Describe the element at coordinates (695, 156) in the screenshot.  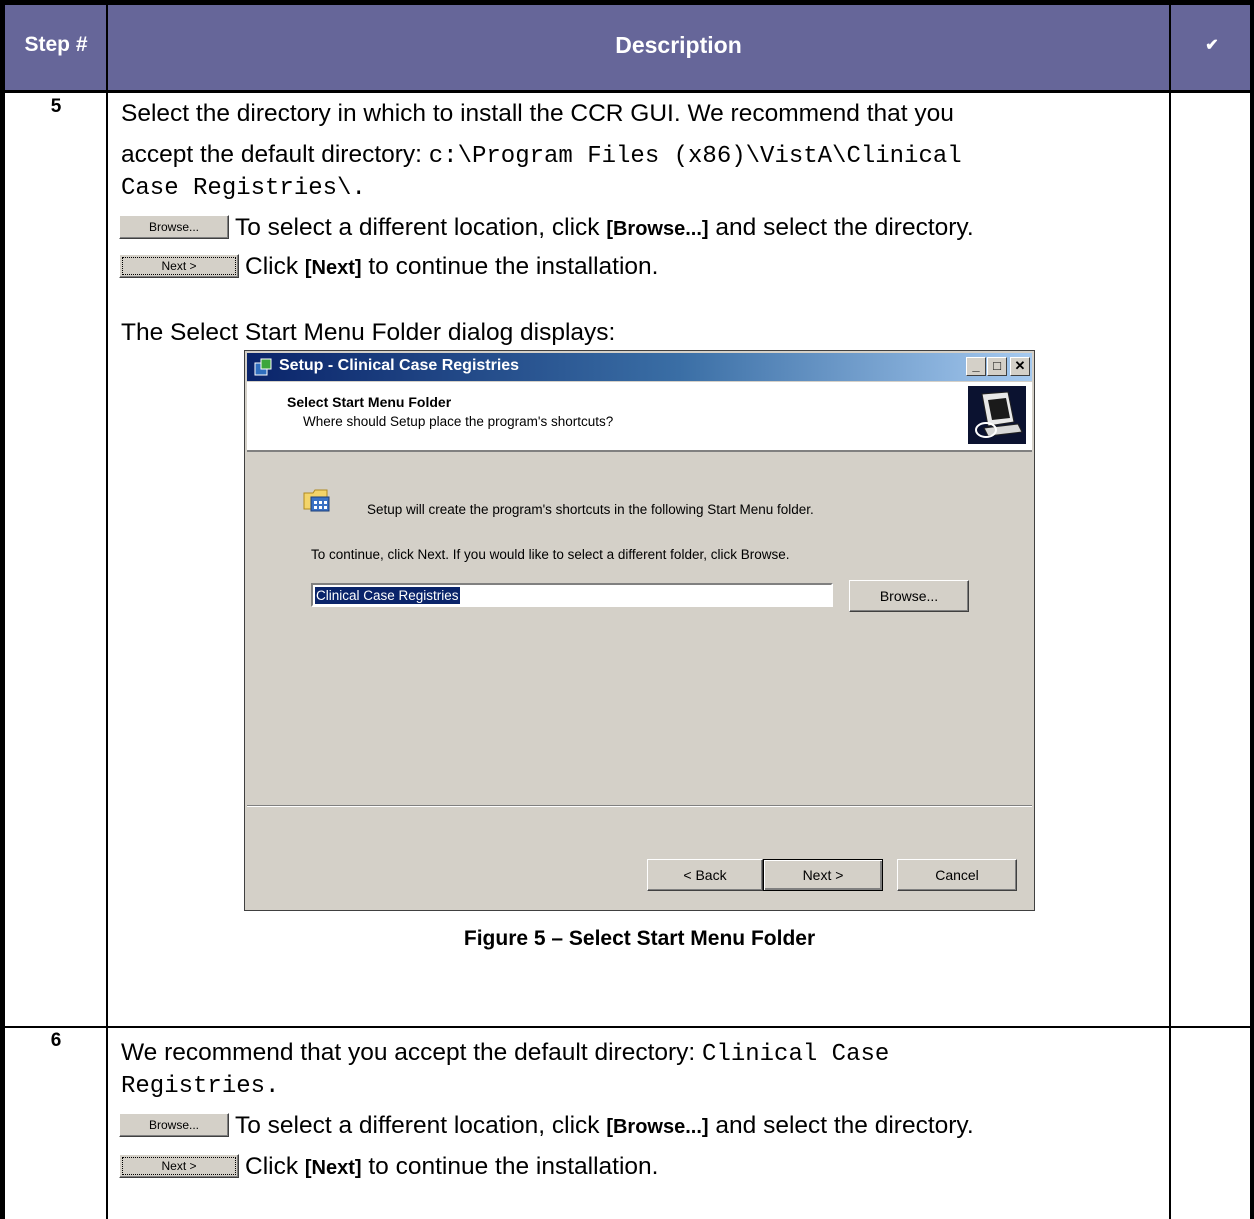
I see `default-path: c:\Program Files (x86)\VistA\Clinical` at that location.